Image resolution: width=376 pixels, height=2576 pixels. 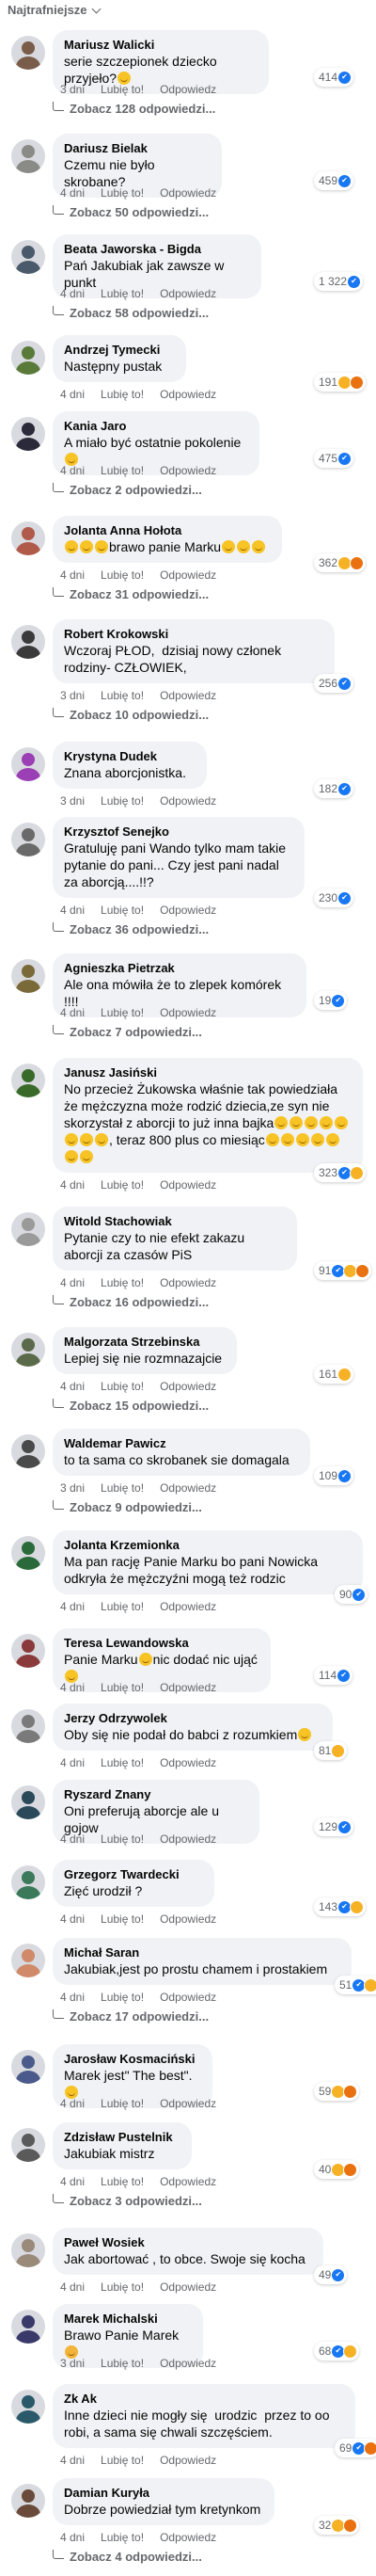 I want to click on comment-author: Jarosław Kosmaciński, so click(x=132, y=2059).